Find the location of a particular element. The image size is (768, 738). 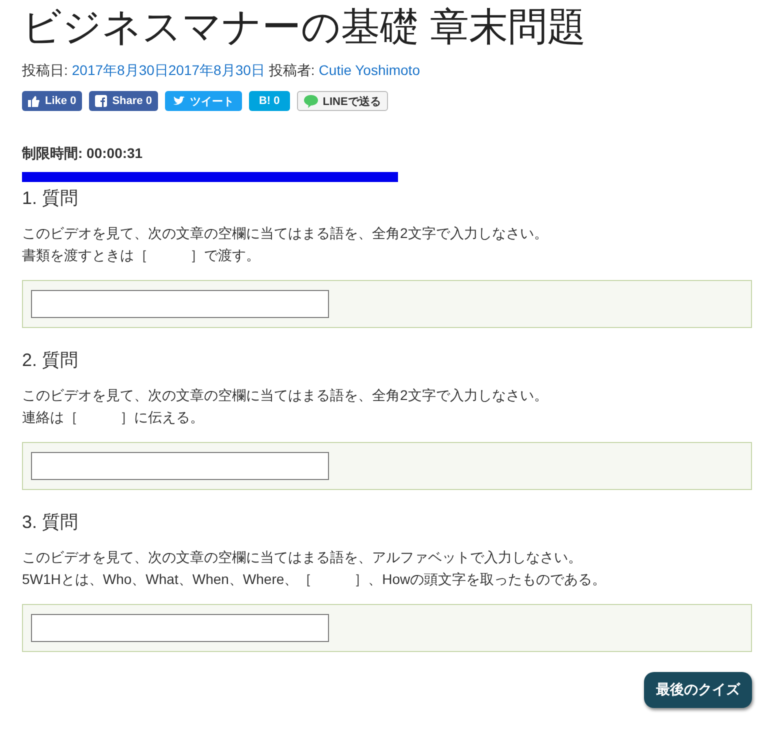

speech-bubble-icon is located at coordinates (311, 101).